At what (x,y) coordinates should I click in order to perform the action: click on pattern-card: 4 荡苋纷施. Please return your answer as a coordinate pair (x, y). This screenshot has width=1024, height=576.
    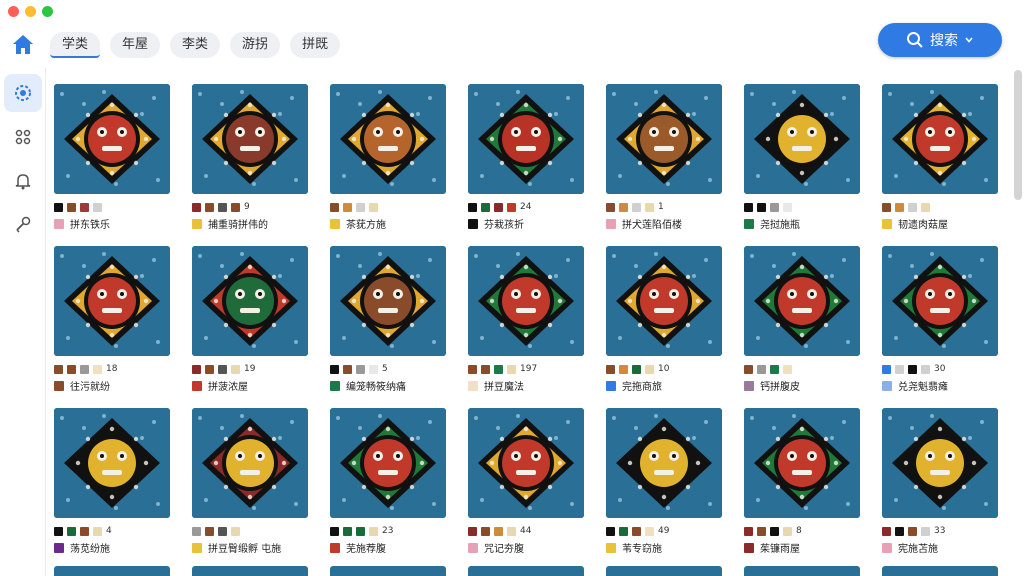
    Looking at the image, I should click on (113, 489).